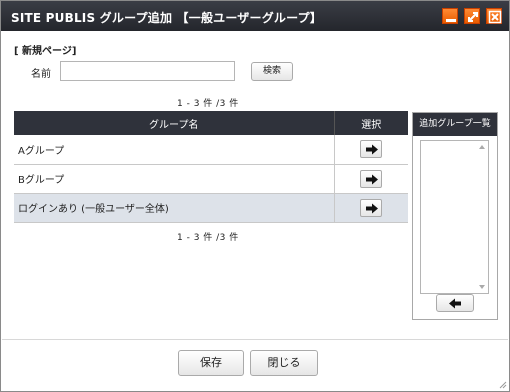 The width and height of the screenshot is (510, 392). What do you see at coordinates (455, 124) in the screenshot?
I see `added-groups-header: 追加グループ一覧` at bounding box center [455, 124].